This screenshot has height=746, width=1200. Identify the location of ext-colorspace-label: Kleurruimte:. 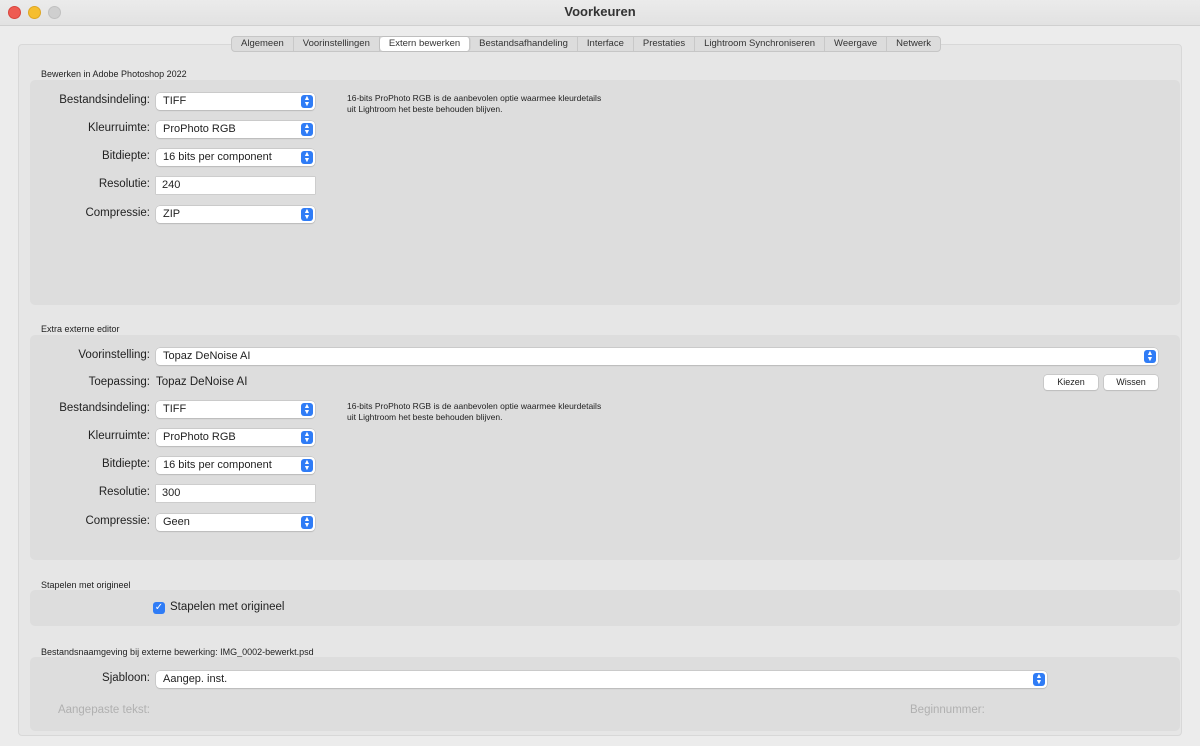
(119, 436).